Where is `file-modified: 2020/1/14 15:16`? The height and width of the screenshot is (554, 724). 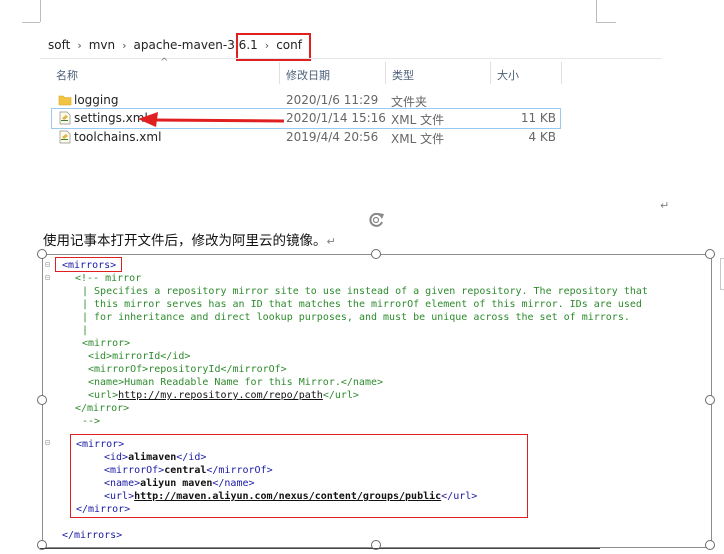 file-modified: 2020/1/14 15:16 is located at coordinates (336, 118).